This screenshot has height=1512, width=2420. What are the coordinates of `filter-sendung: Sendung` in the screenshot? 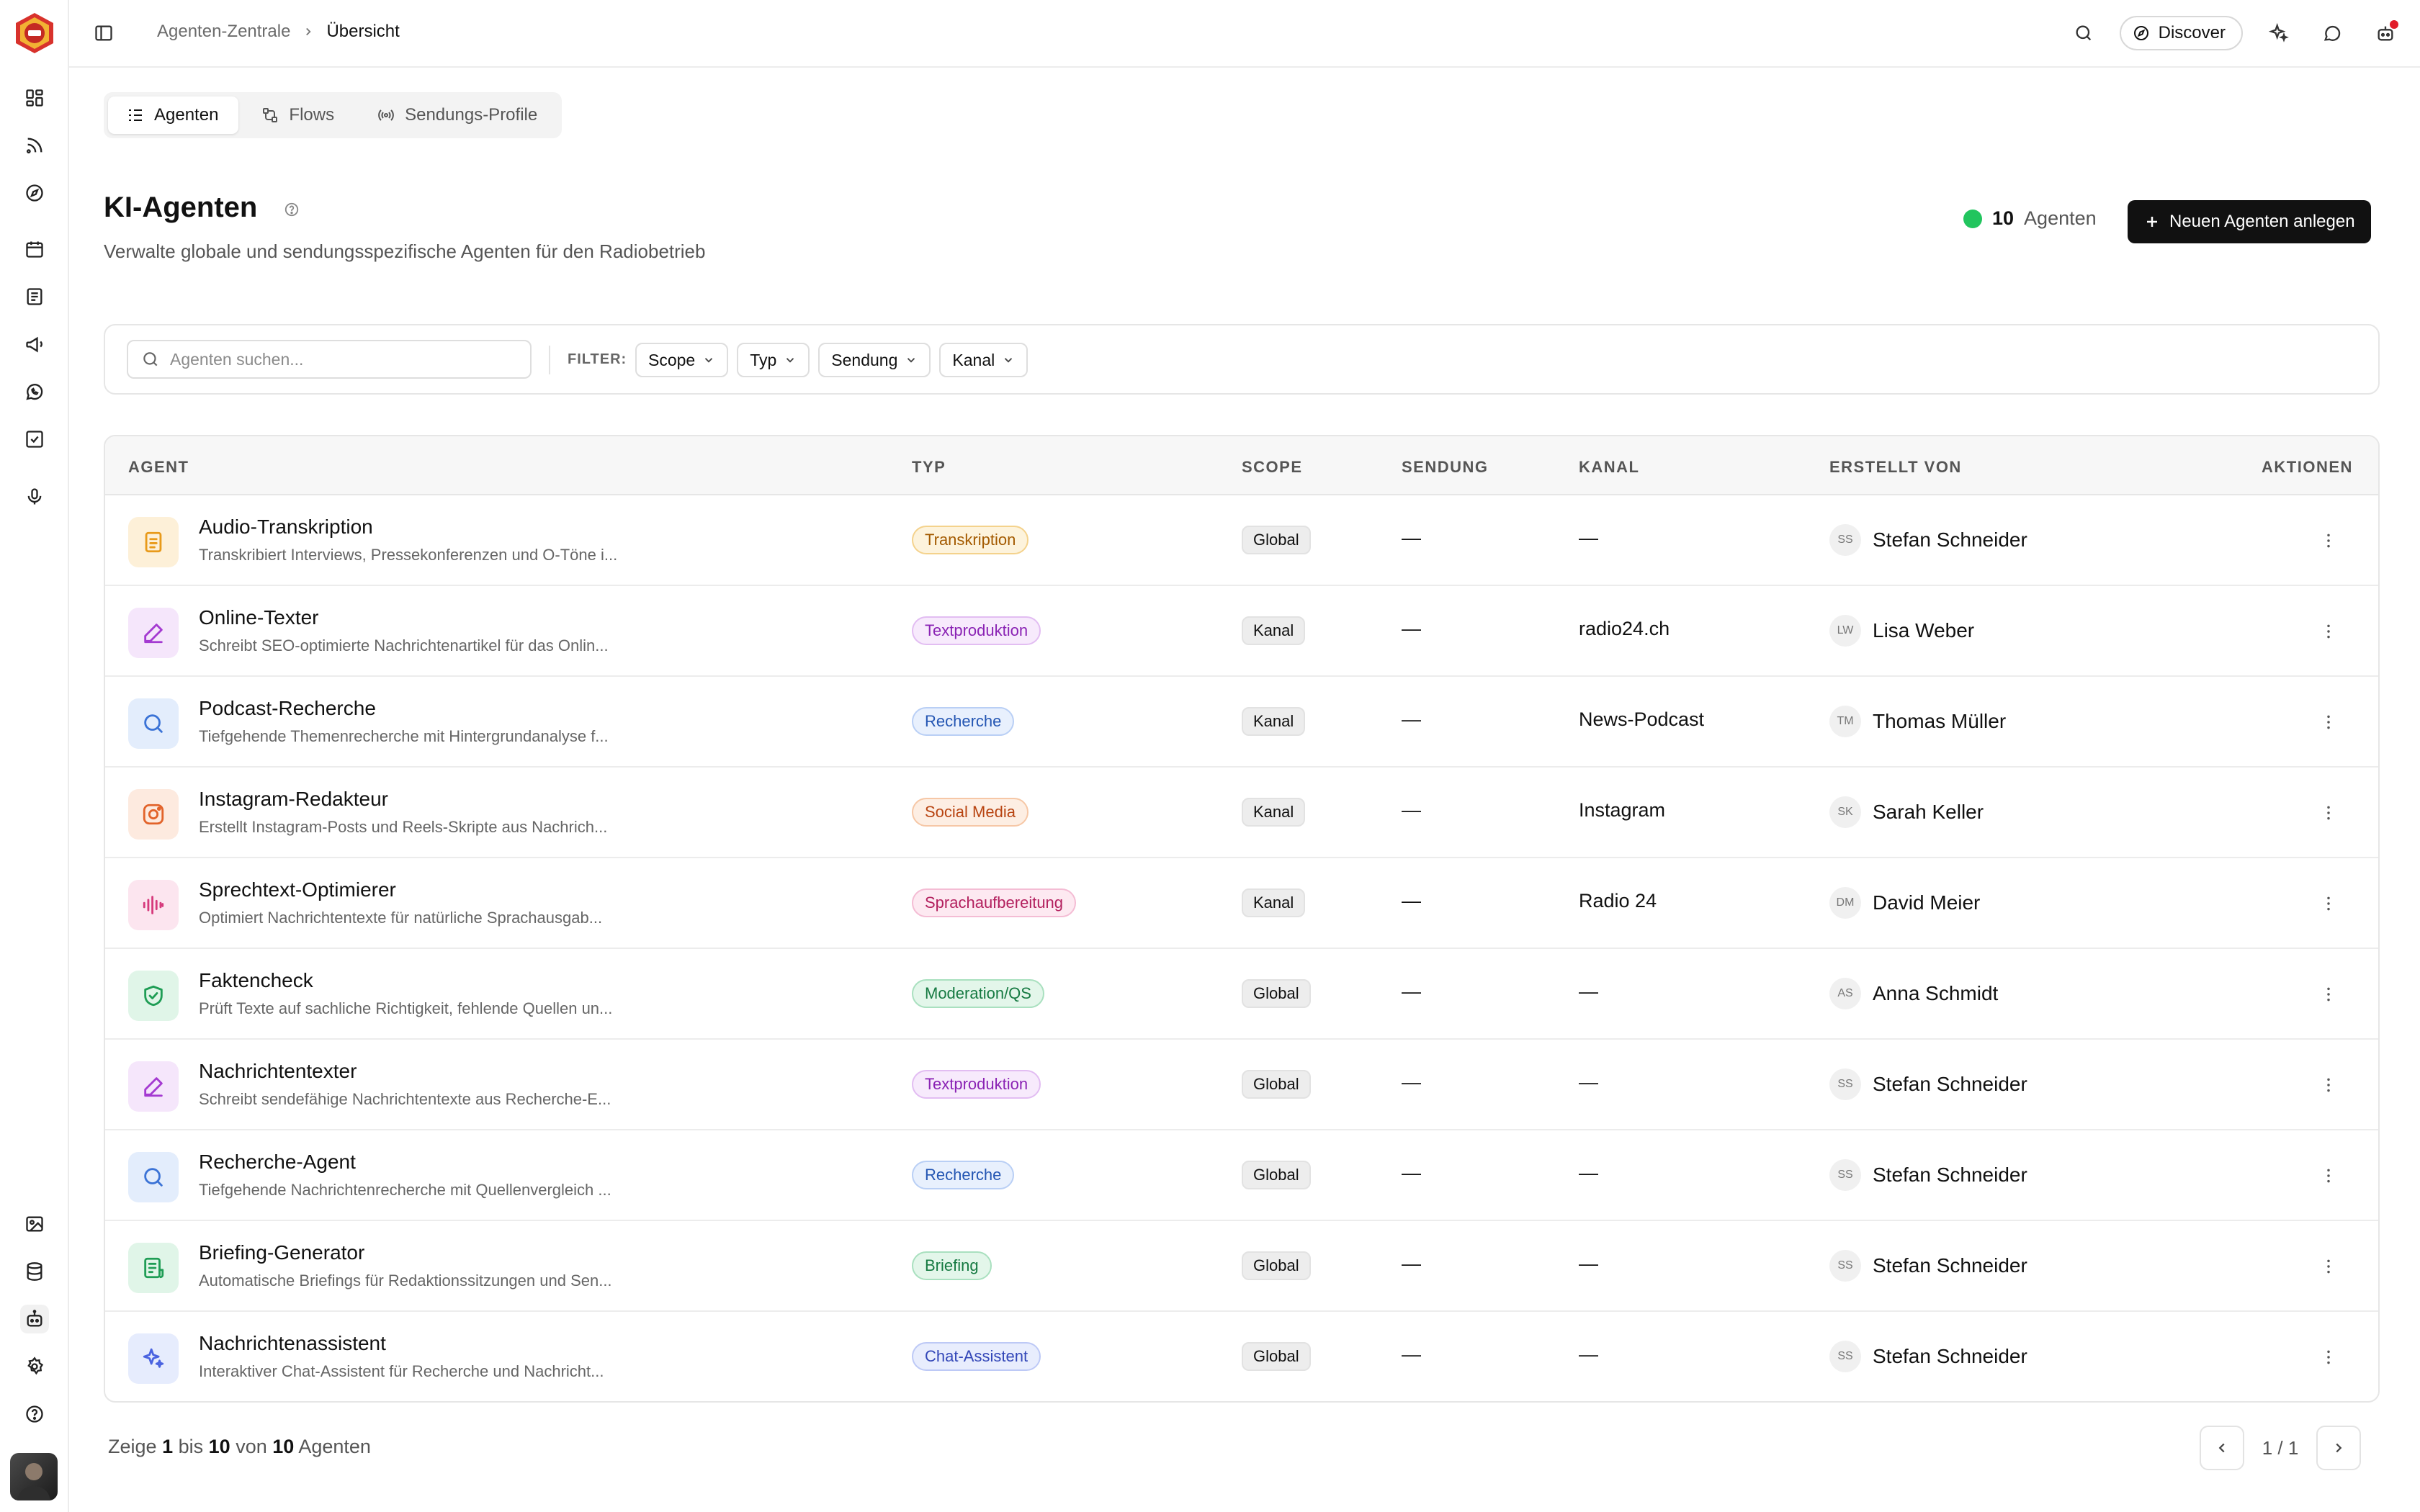 It's located at (874, 360).